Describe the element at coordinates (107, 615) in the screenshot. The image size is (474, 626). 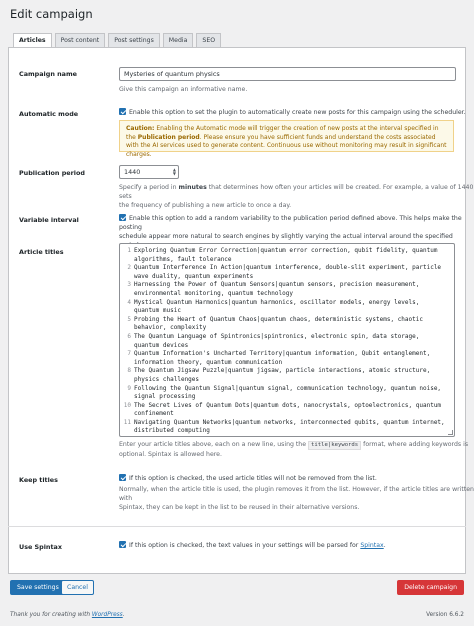
I see `wordpress-link: WordPress` at that location.